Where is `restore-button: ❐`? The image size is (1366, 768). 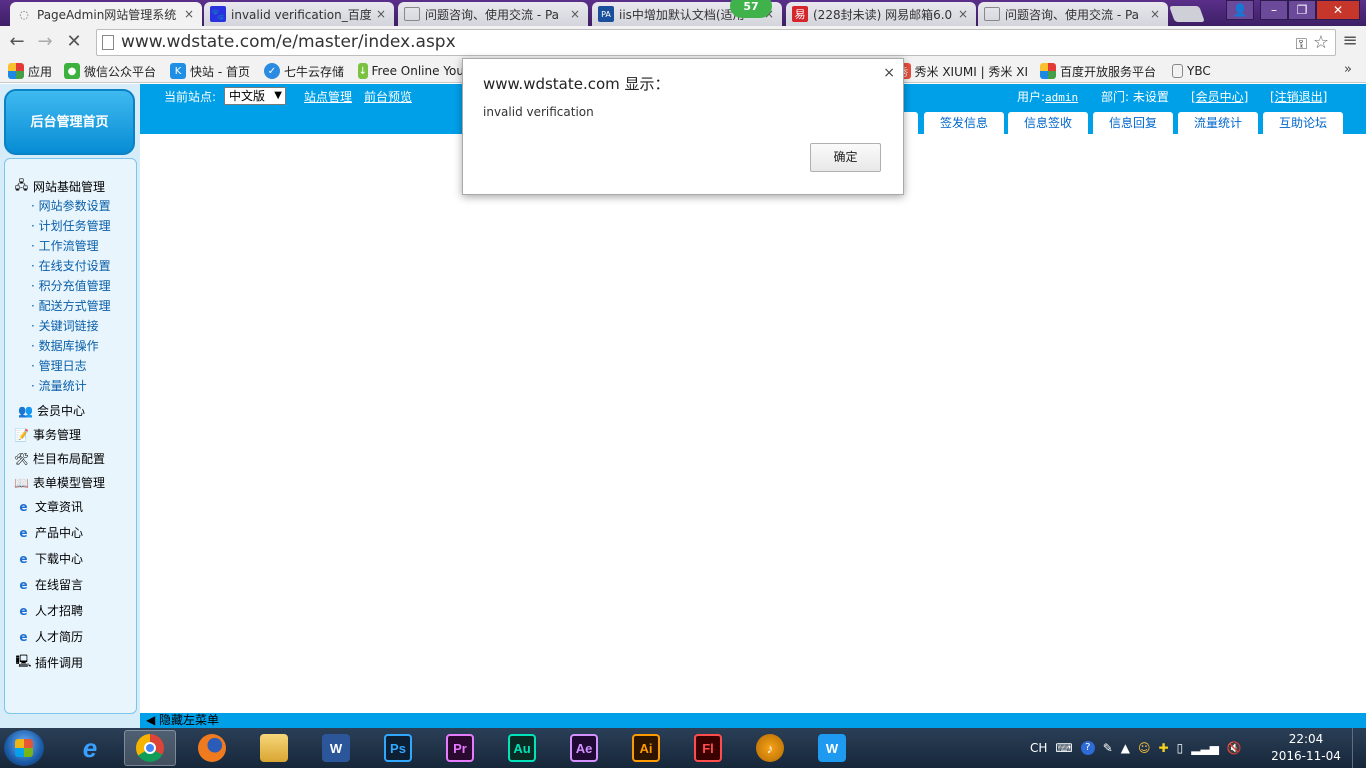 restore-button: ❐ is located at coordinates (1302, 10).